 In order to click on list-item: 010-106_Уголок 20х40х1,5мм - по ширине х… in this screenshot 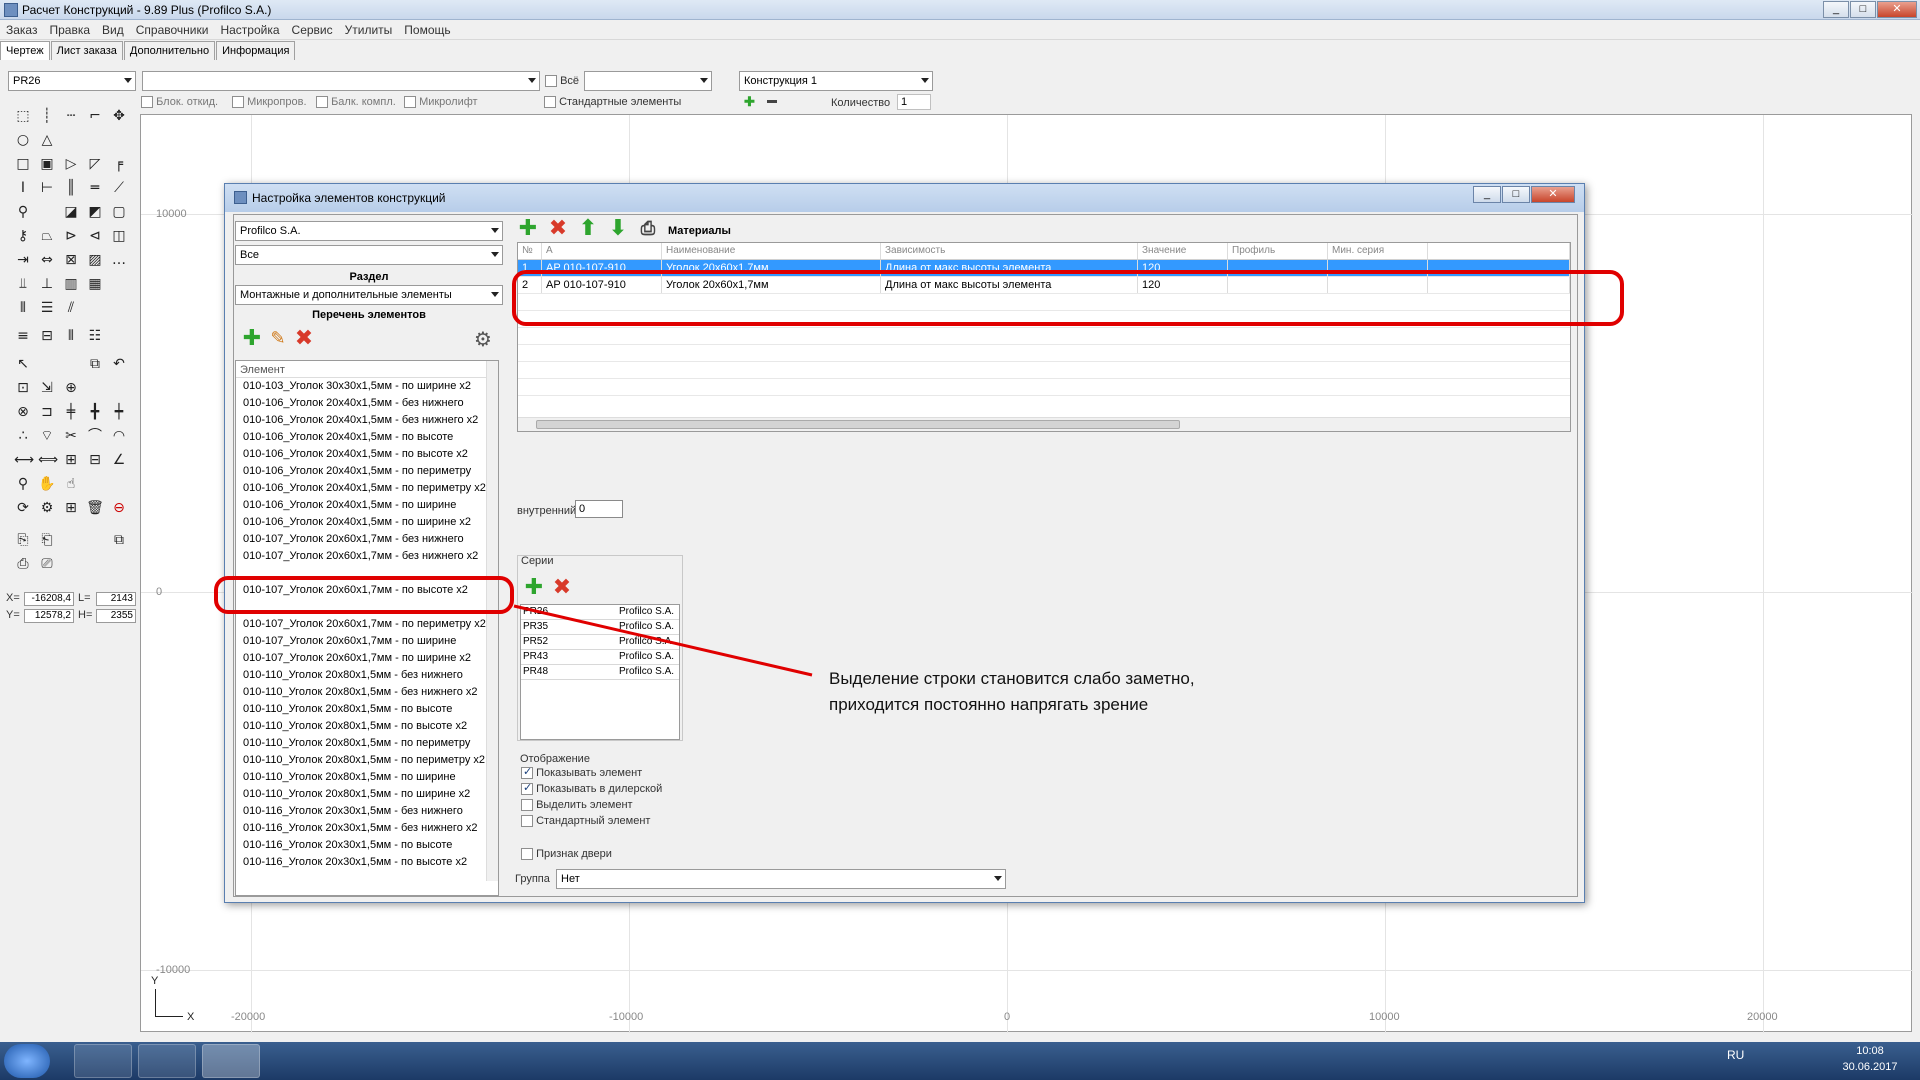, I will do `click(367, 522)`.